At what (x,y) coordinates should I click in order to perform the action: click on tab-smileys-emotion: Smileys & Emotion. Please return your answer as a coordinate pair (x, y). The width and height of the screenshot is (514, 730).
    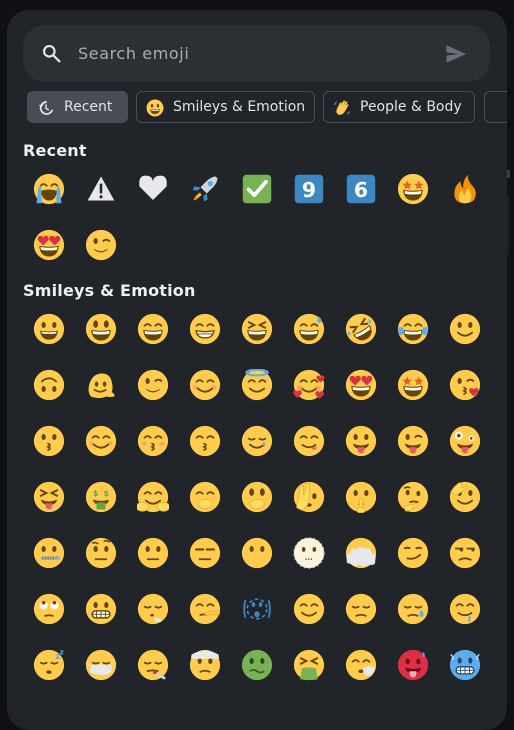
    Looking at the image, I should click on (225, 107).